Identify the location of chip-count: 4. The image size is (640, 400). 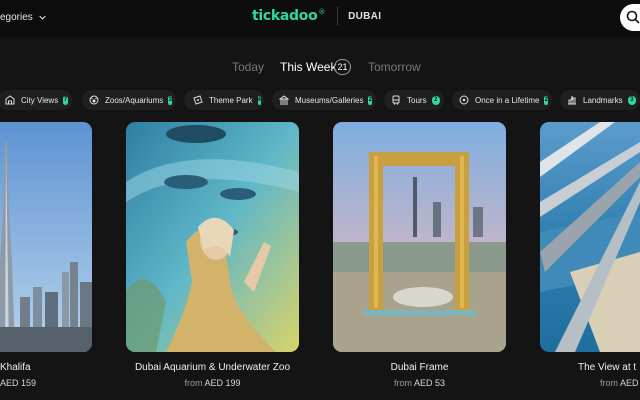
(259, 100).